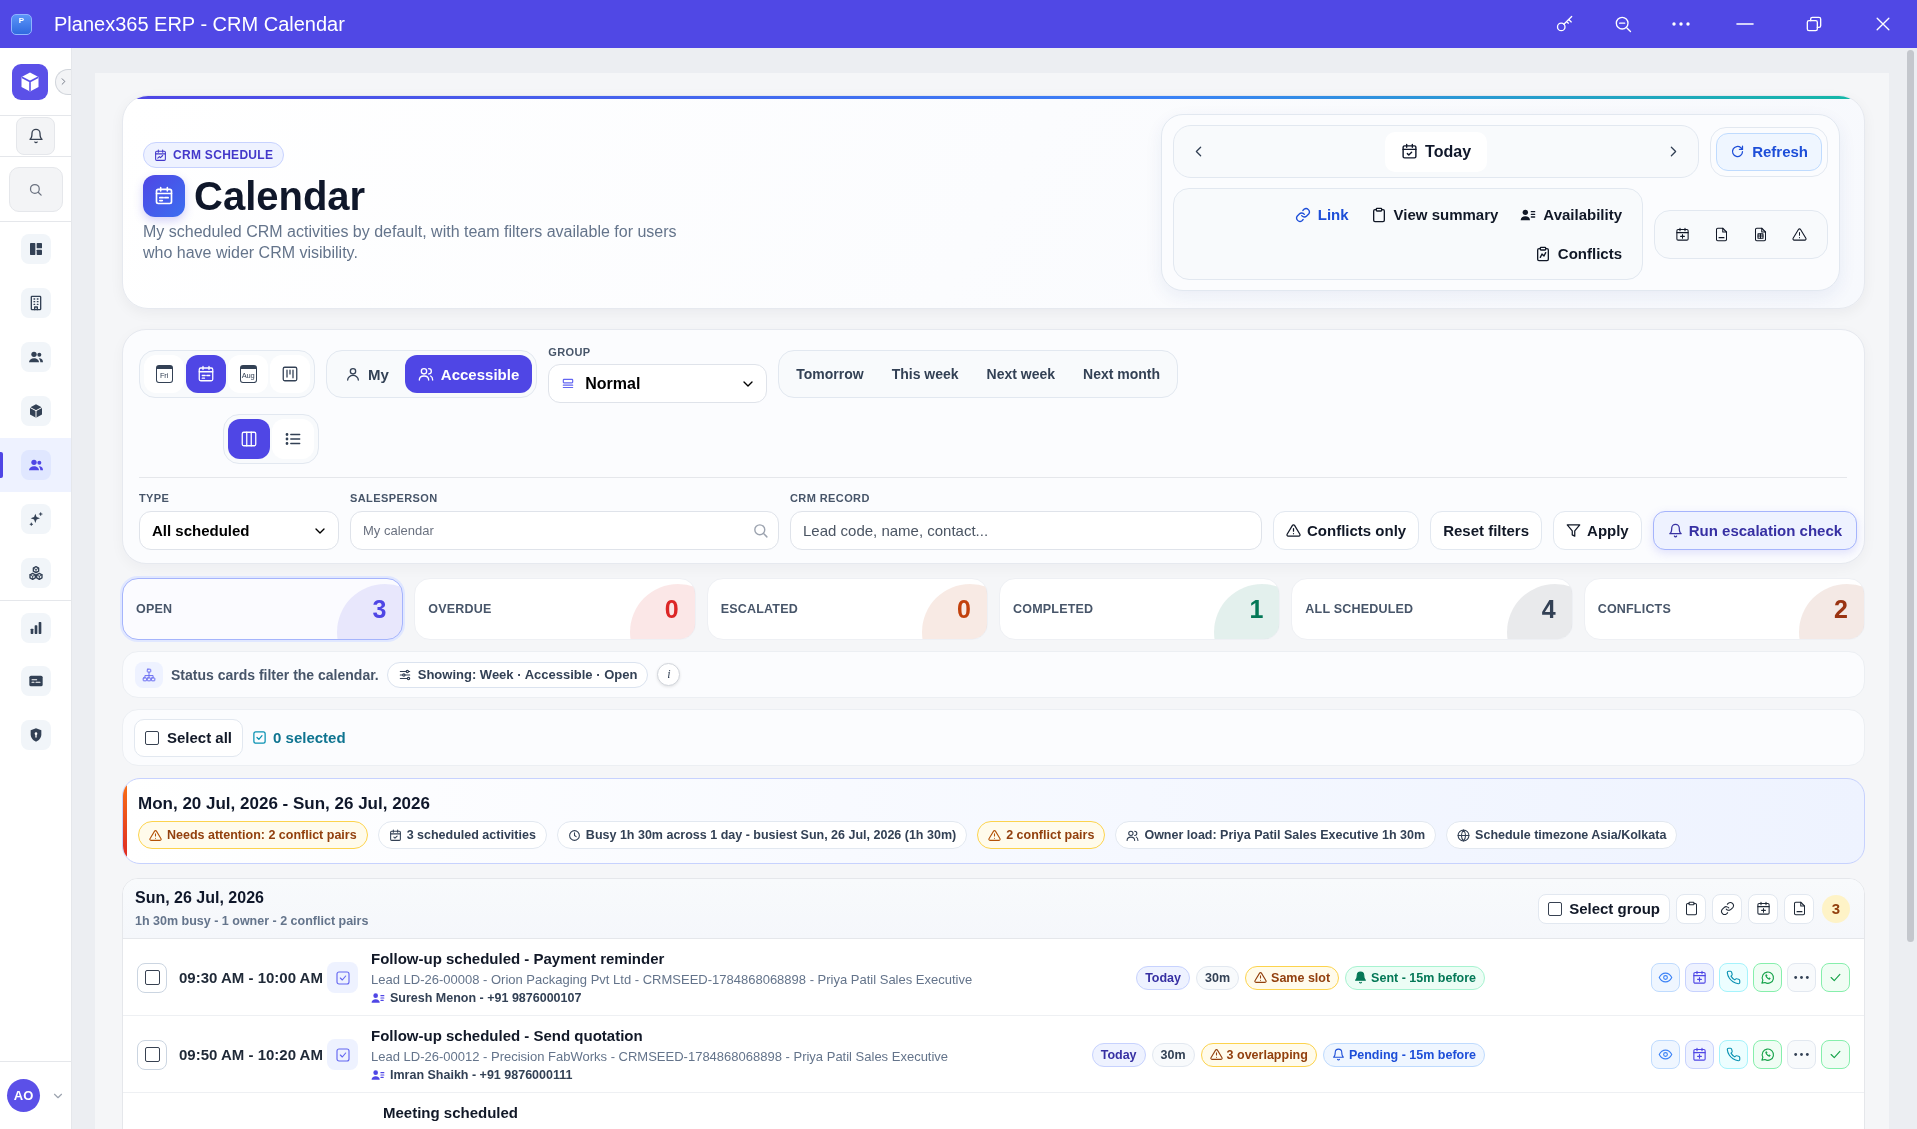  I want to click on tag-text: Pending - 15m before, so click(1412, 1054).